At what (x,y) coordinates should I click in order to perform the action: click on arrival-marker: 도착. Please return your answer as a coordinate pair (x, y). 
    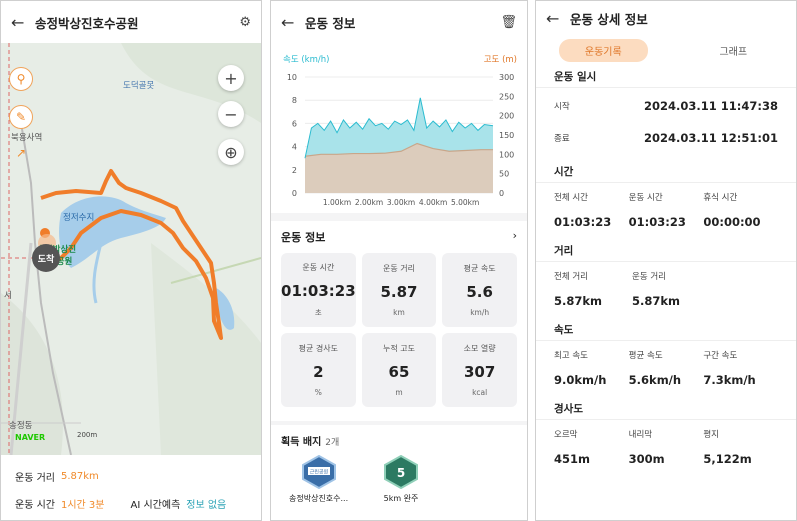
    Looking at the image, I should click on (46, 258).